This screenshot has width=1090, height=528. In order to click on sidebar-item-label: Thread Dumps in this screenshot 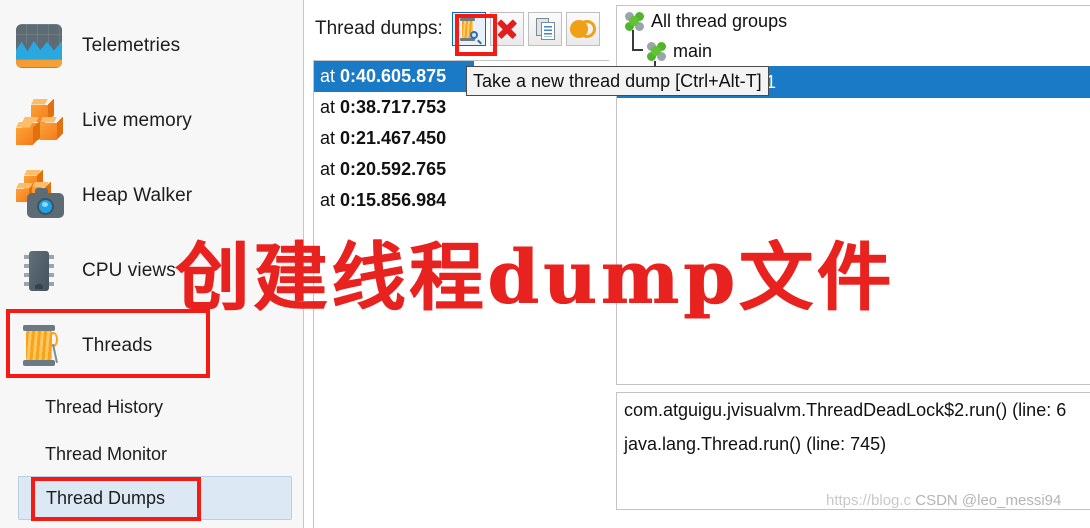, I will do `click(106, 497)`.